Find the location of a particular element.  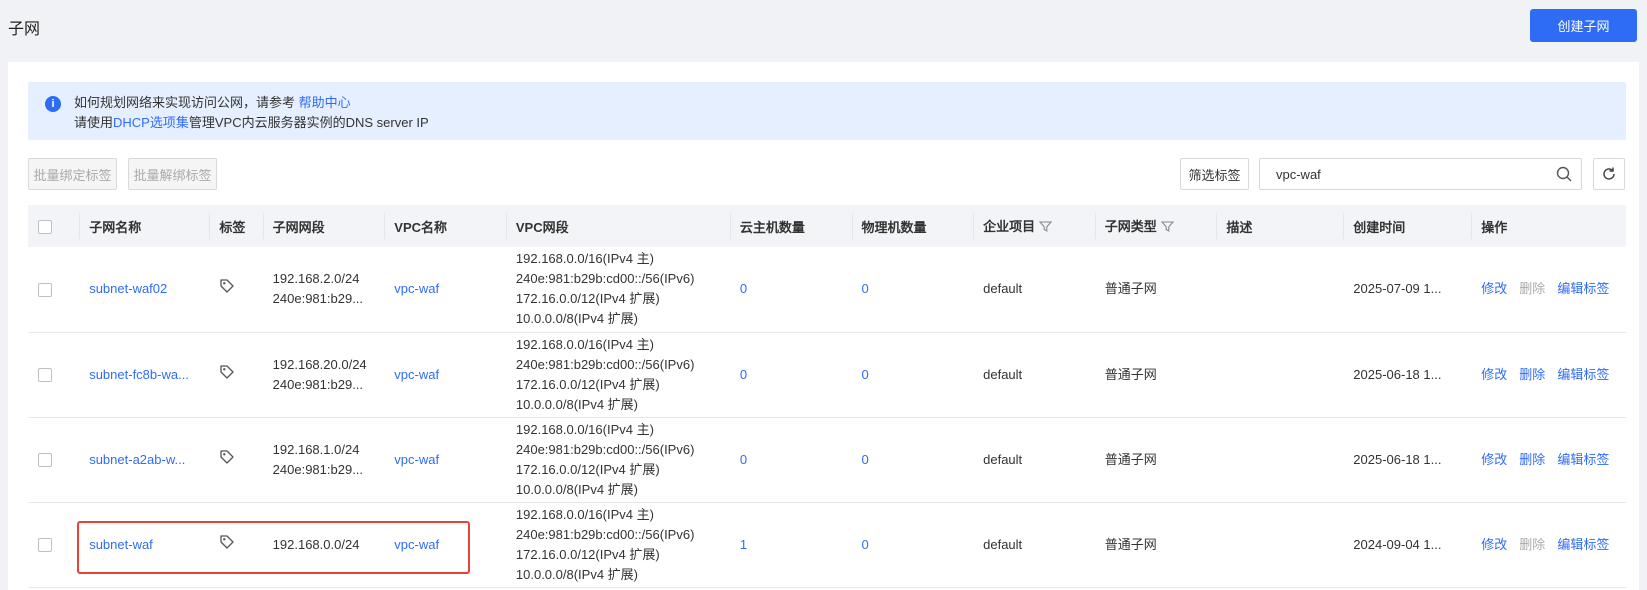

search-input is located at coordinates (1395, 174).